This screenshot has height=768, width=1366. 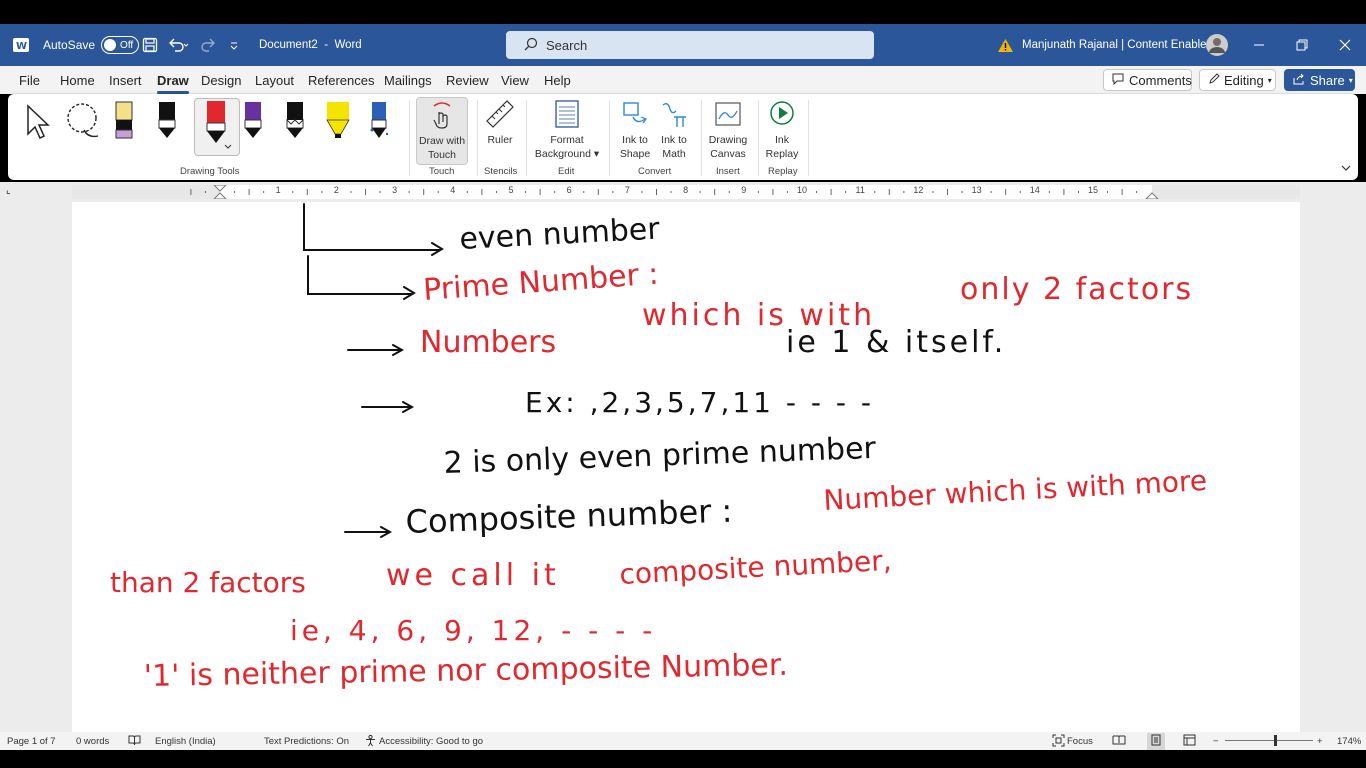 What do you see at coordinates (221, 80) in the screenshot?
I see `tab-design: Design` at bounding box center [221, 80].